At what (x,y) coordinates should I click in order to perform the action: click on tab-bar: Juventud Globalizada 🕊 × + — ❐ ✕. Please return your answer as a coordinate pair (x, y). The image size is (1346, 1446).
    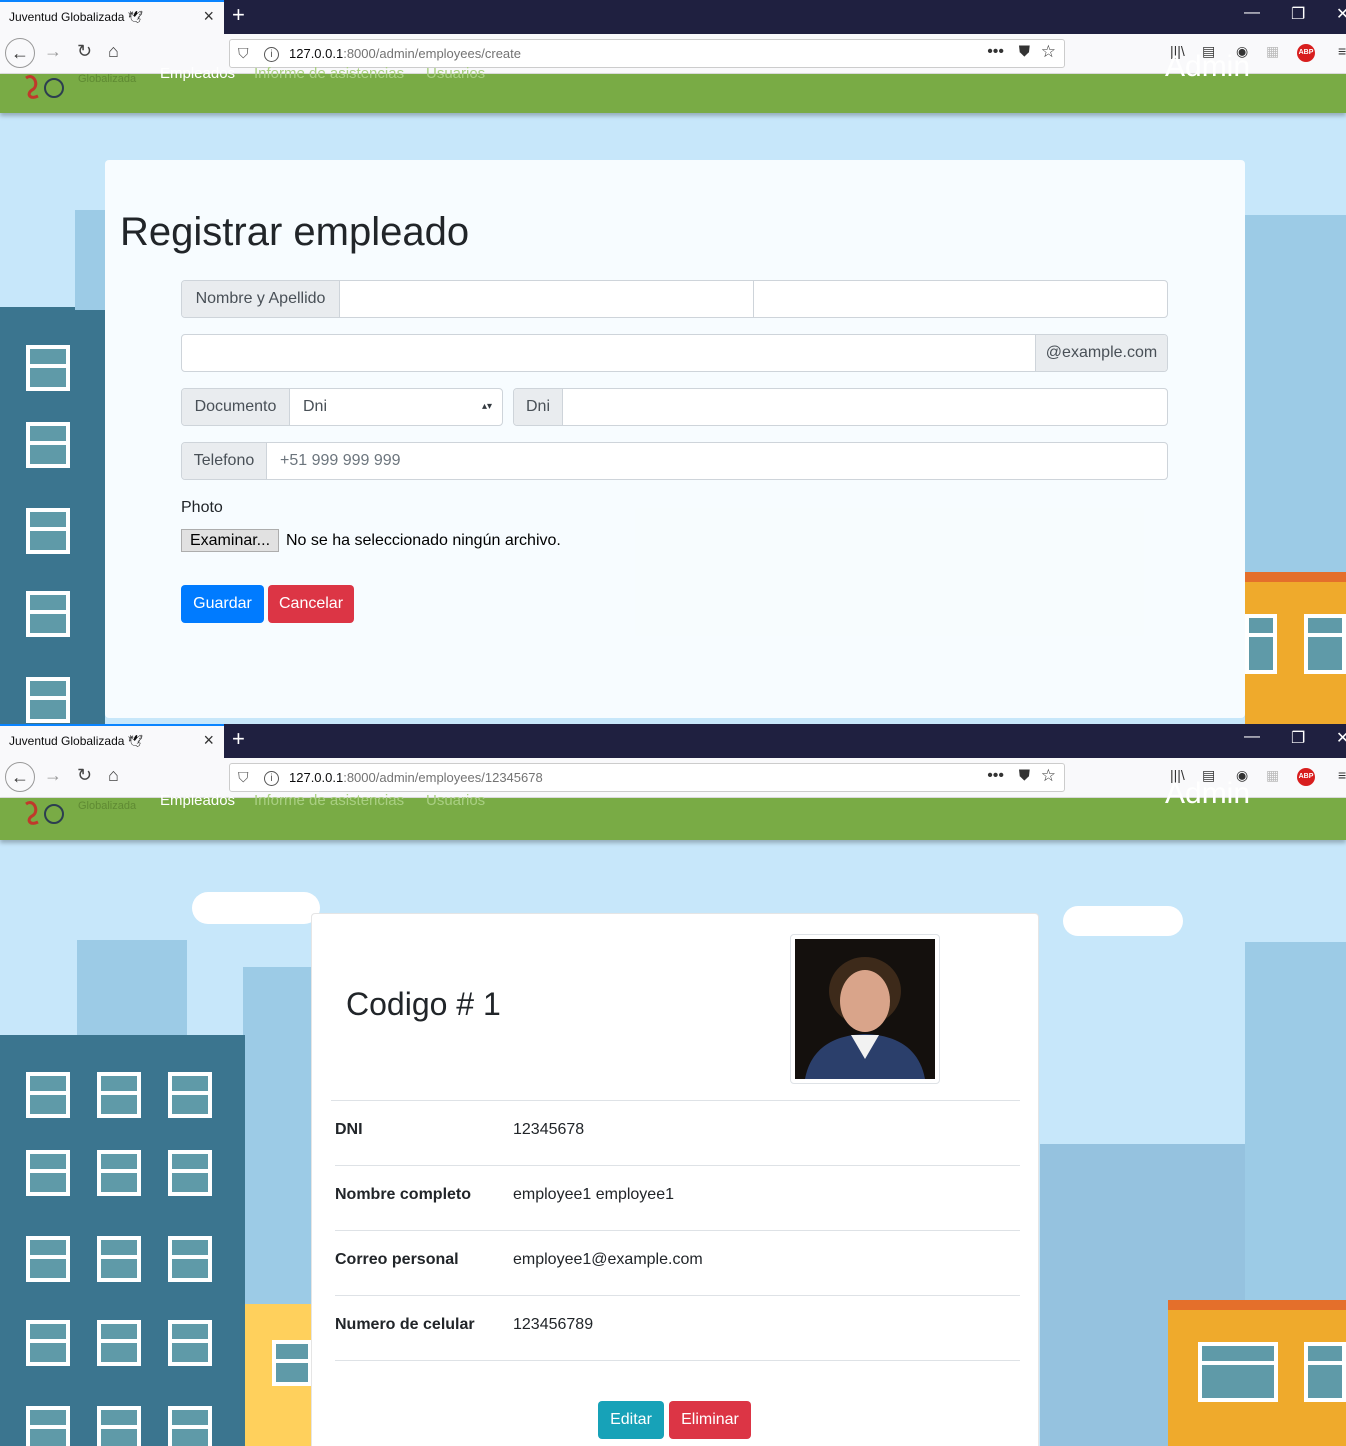
    Looking at the image, I should click on (673, 17).